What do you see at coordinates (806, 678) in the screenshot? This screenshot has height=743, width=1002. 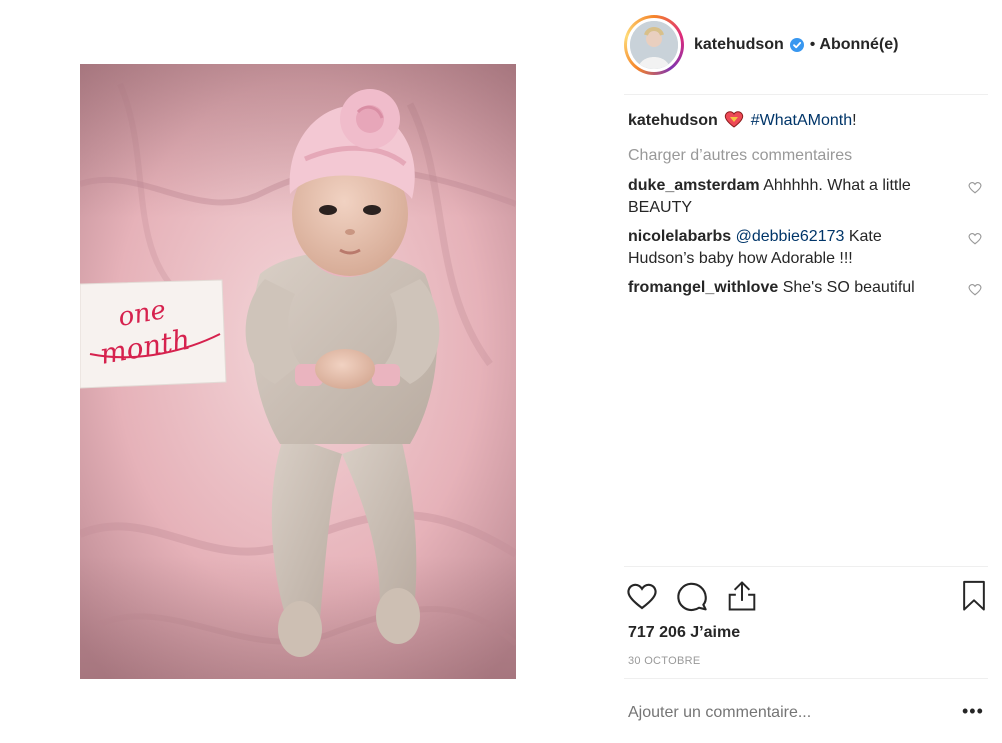 I see `comment-box-divider` at bounding box center [806, 678].